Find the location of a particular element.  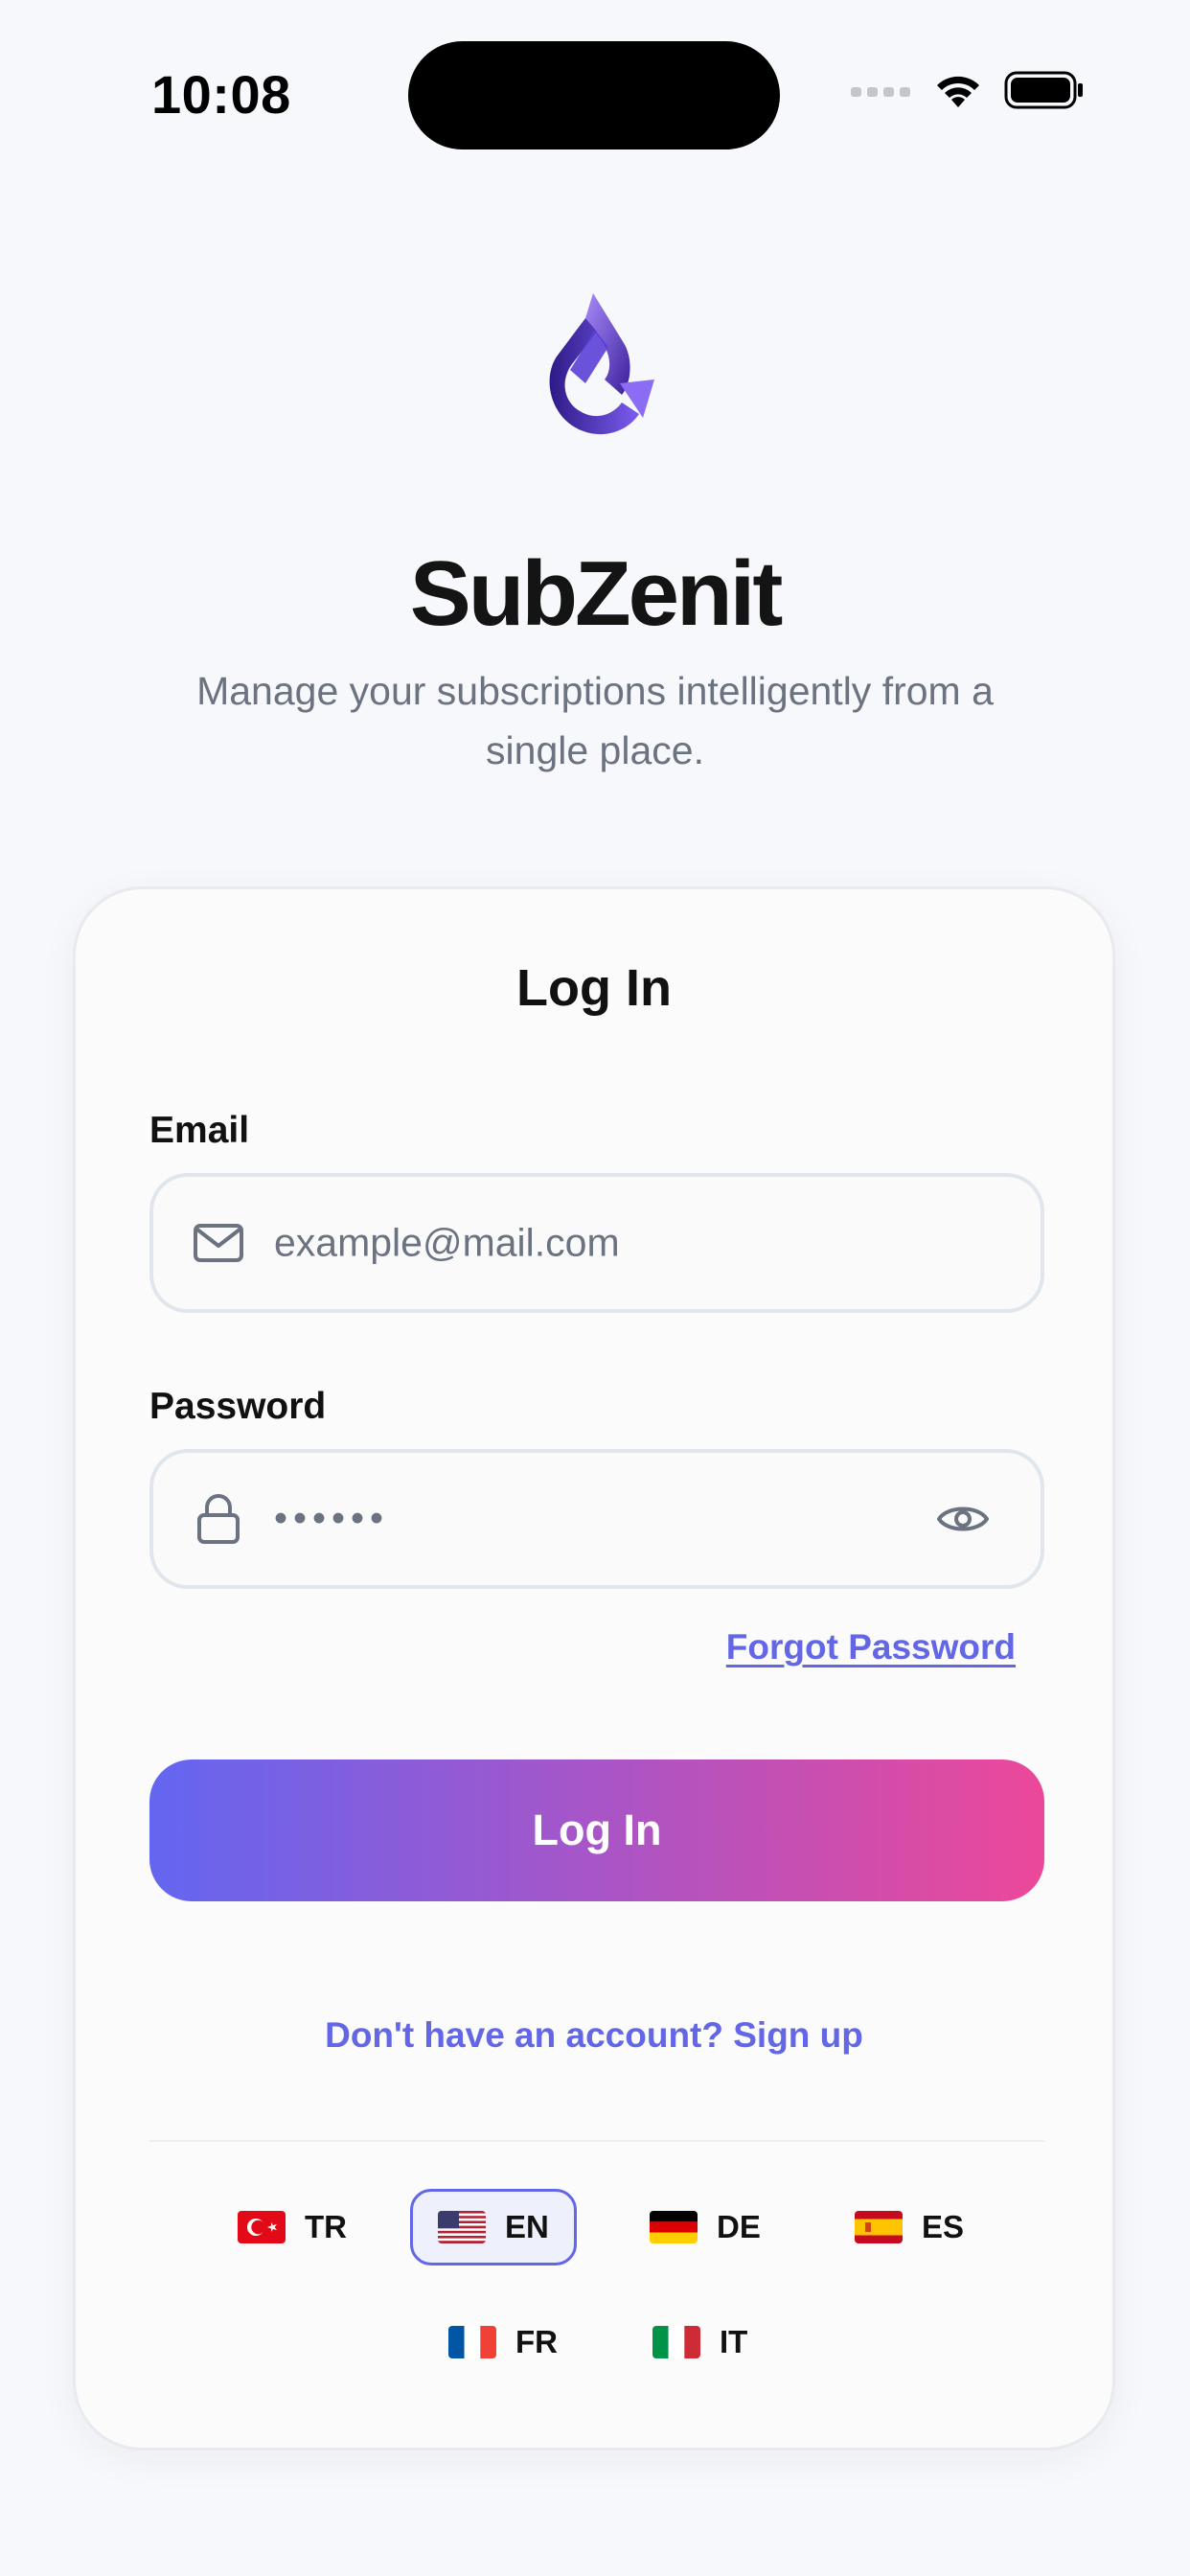

italy-flag-icon is located at coordinates (676, 2342).